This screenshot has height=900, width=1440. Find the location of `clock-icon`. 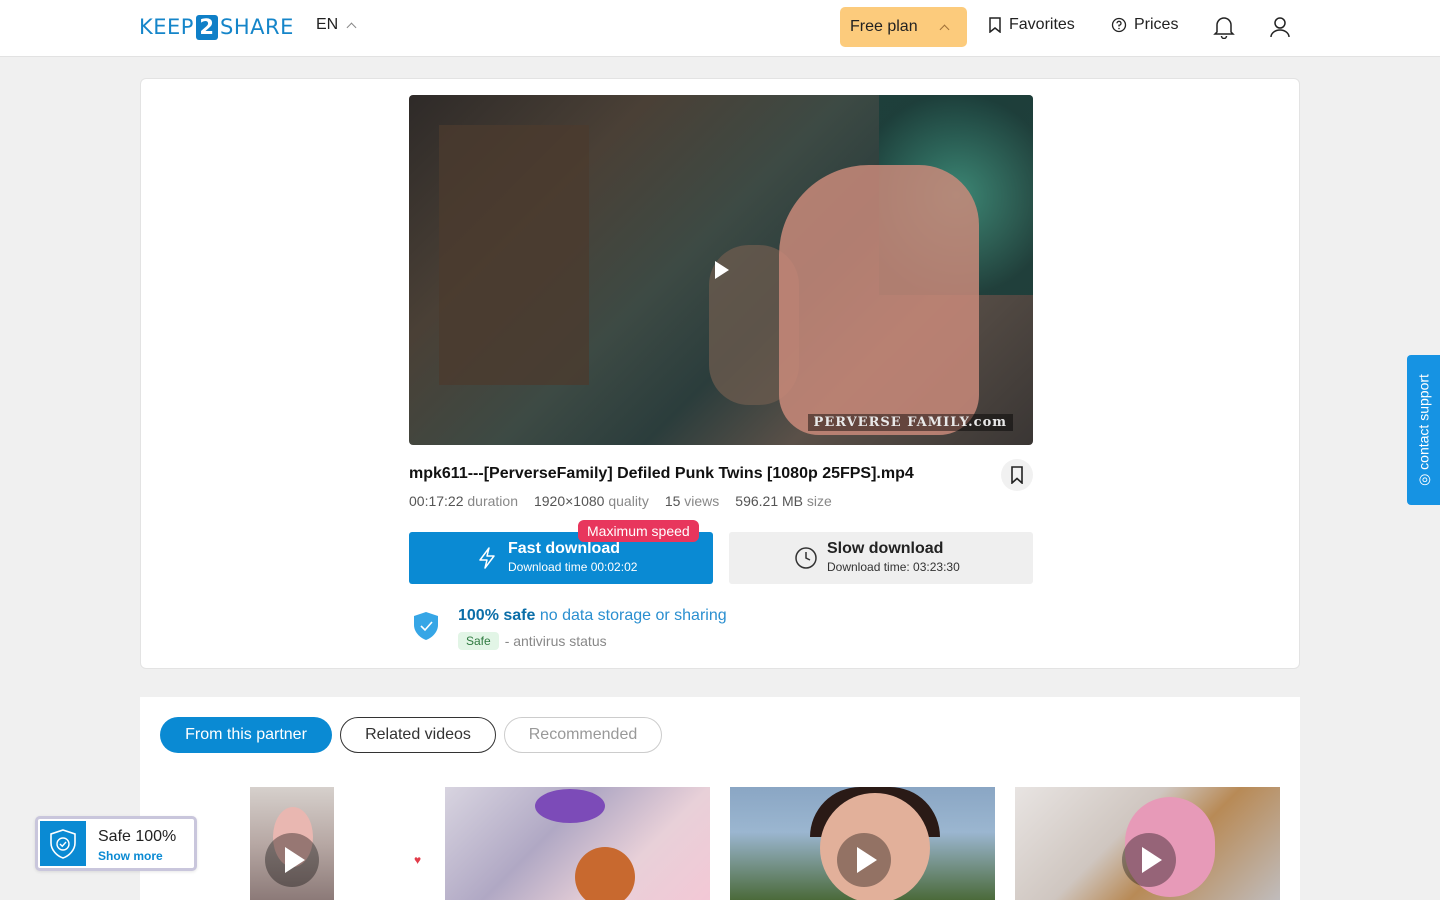

clock-icon is located at coordinates (806, 558).